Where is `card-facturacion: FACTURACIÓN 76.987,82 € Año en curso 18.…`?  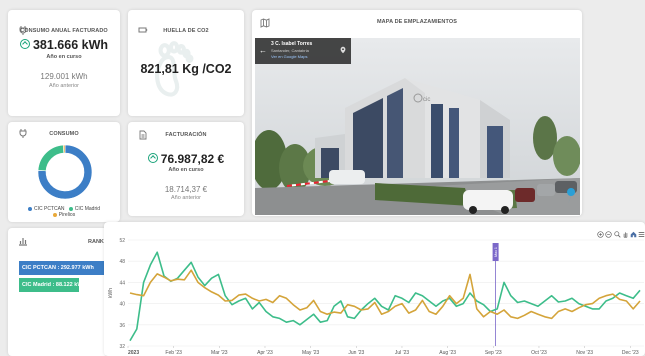 card-facturacion: FACTURACIÓN 76.987,82 € Año en curso 18.… is located at coordinates (186, 169).